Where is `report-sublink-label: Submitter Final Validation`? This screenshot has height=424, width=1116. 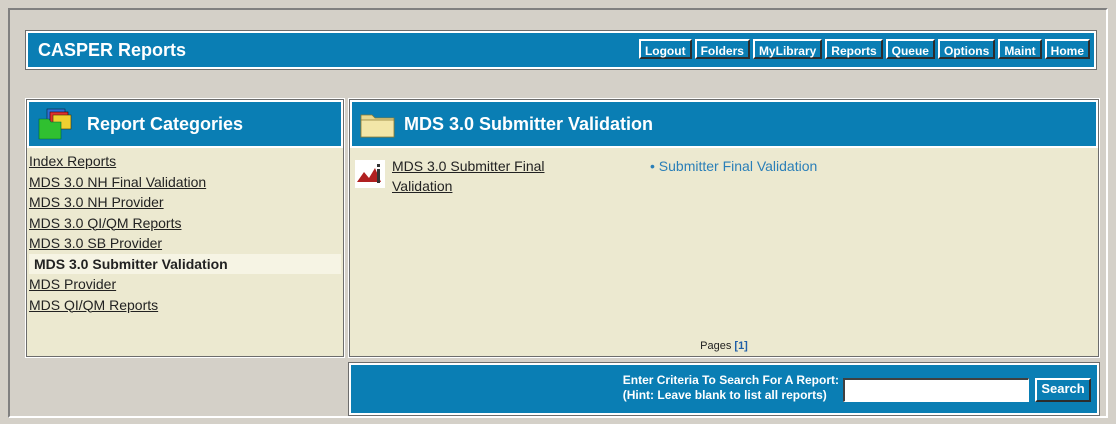 report-sublink-label: Submitter Final Validation is located at coordinates (738, 166).